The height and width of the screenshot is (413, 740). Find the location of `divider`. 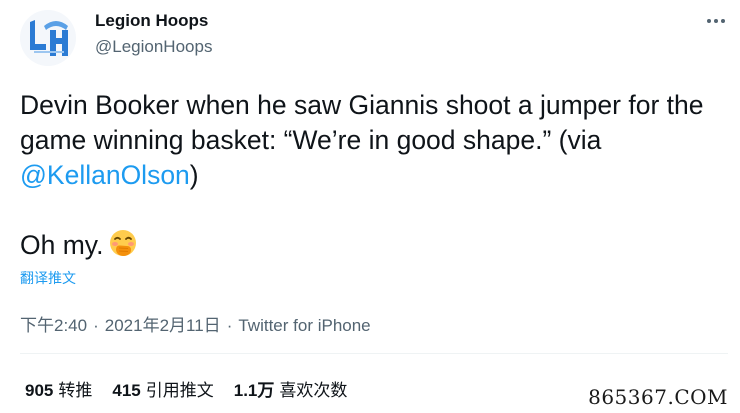

divider is located at coordinates (374, 353).